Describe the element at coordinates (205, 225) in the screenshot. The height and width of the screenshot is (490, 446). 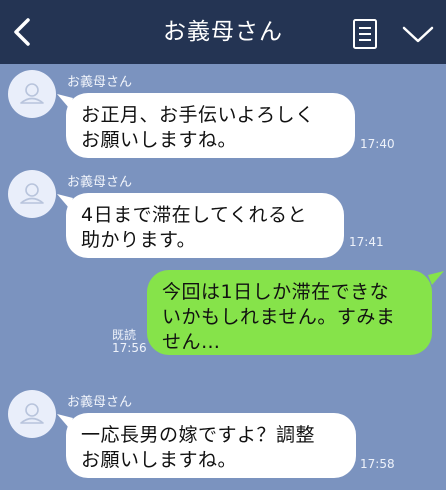
I see `message-bubble: 4日まで滞在してくれると 助かります。` at that location.